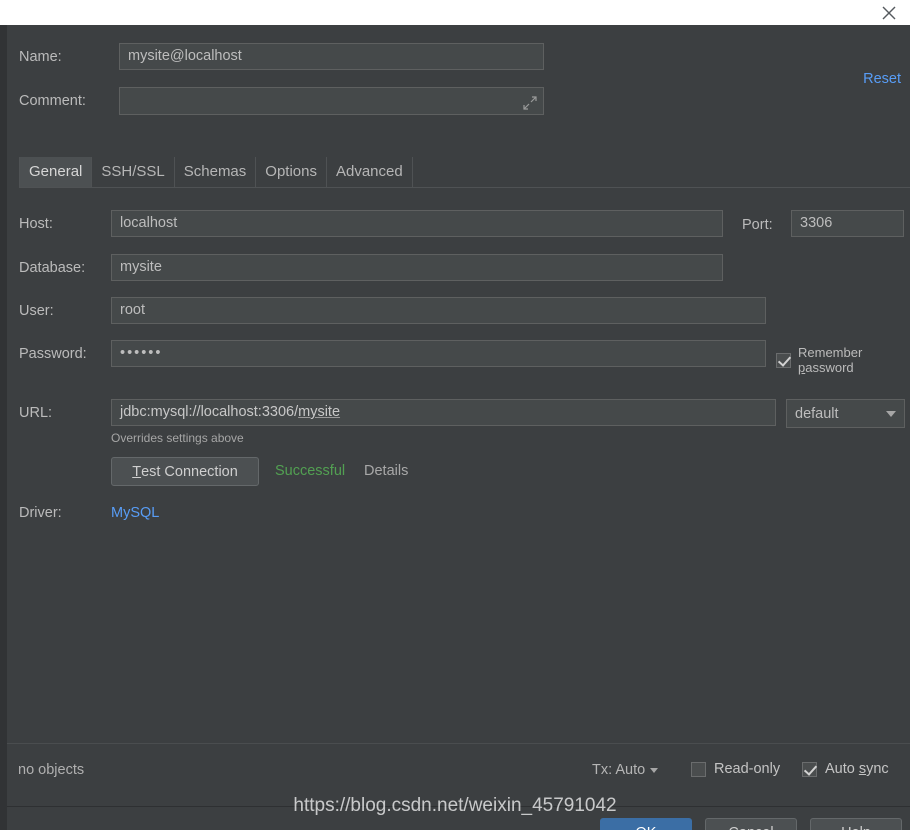  Describe the element at coordinates (747, 769) in the screenshot. I see `read-only-label: Read-only` at that location.